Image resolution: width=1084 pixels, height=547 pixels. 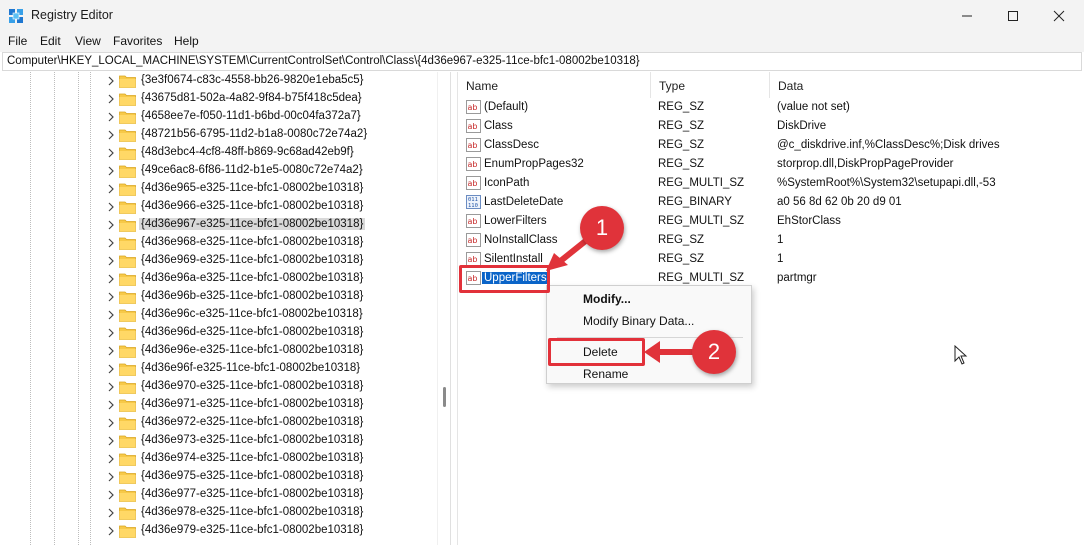 What do you see at coordinates (701, 221) in the screenshot?
I see `value-type: REG_MULTI_SZ` at bounding box center [701, 221].